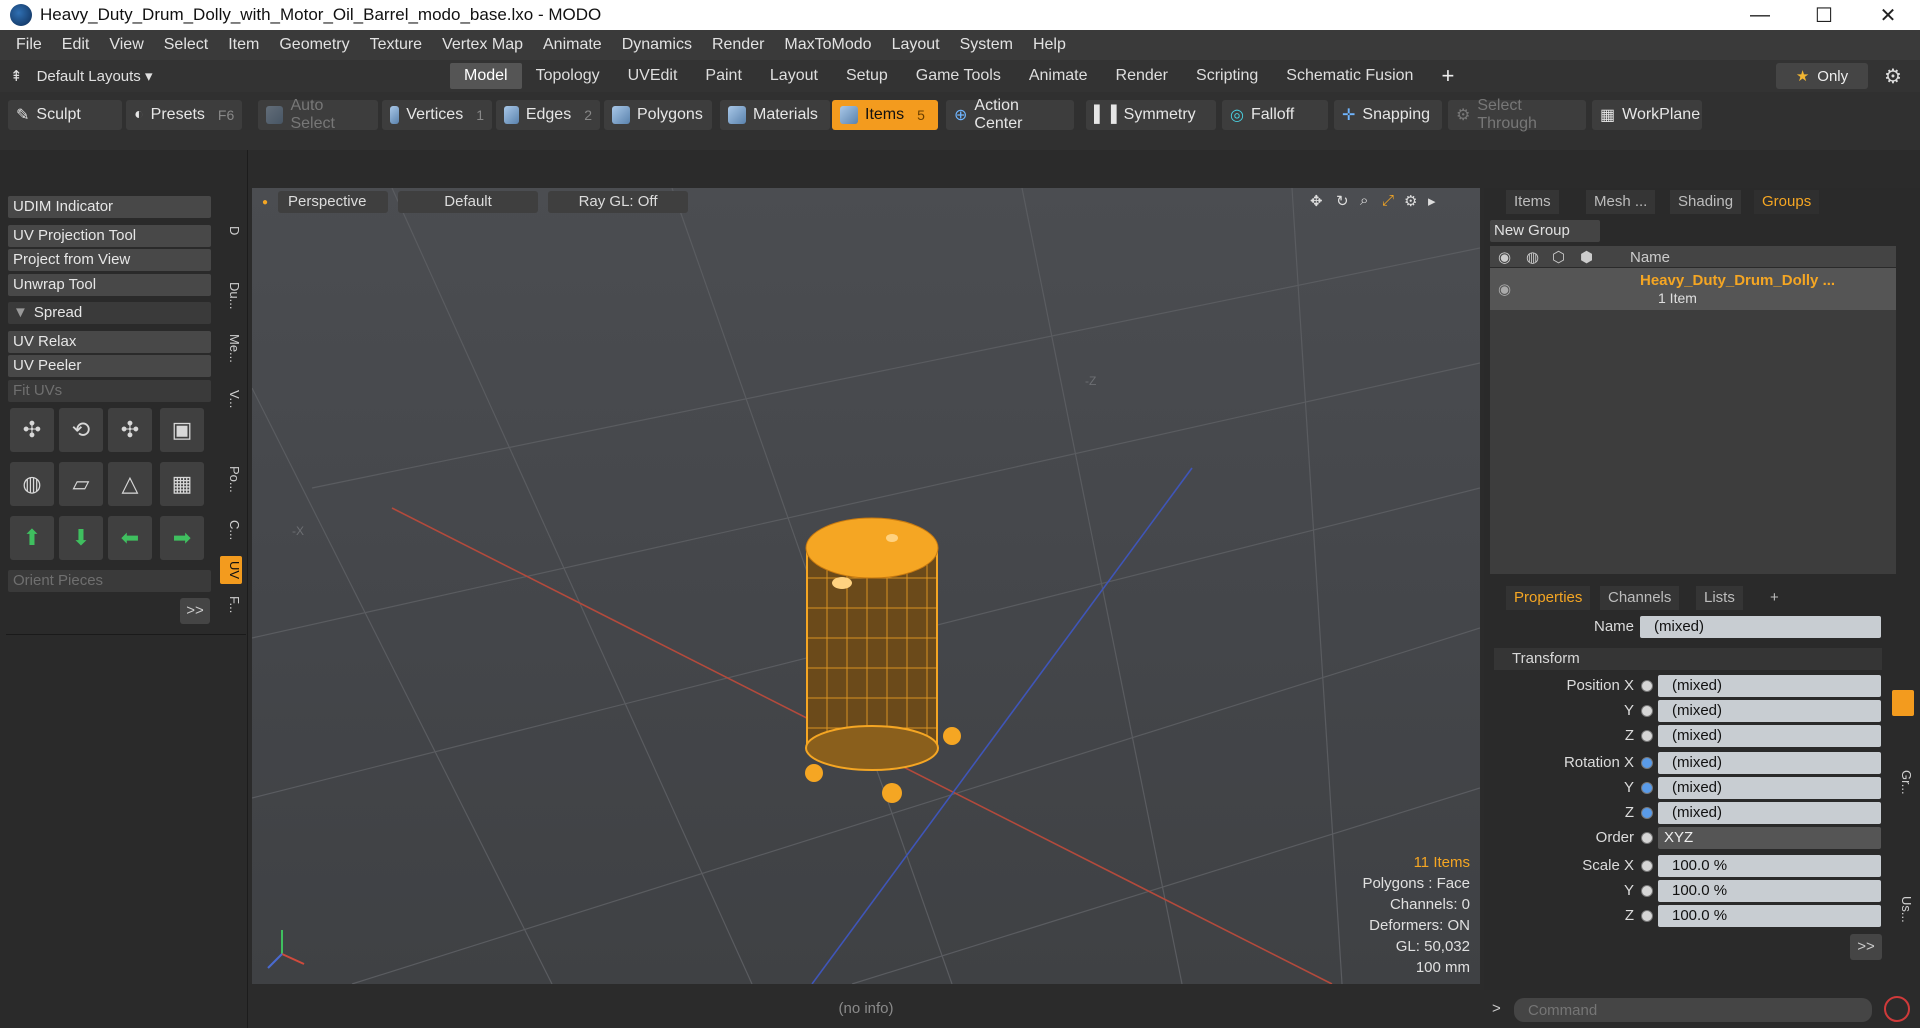 This screenshot has width=1920, height=1028. What do you see at coordinates (109, 236) in the screenshot?
I see `uv-projection-tool-button: UV Projection Tool` at bounding box center [109, 236].